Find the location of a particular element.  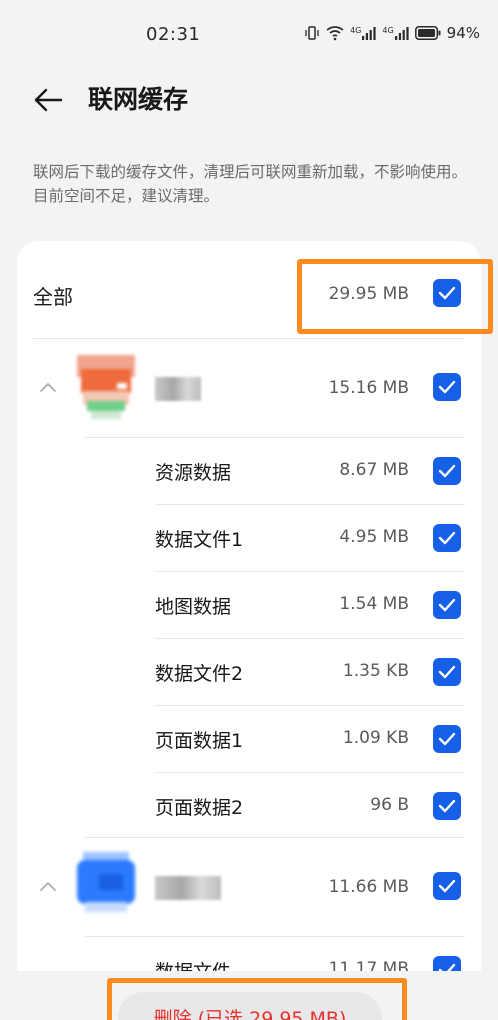

app-group-row-1: 15.16 MB is located at coordinates (249, 388).